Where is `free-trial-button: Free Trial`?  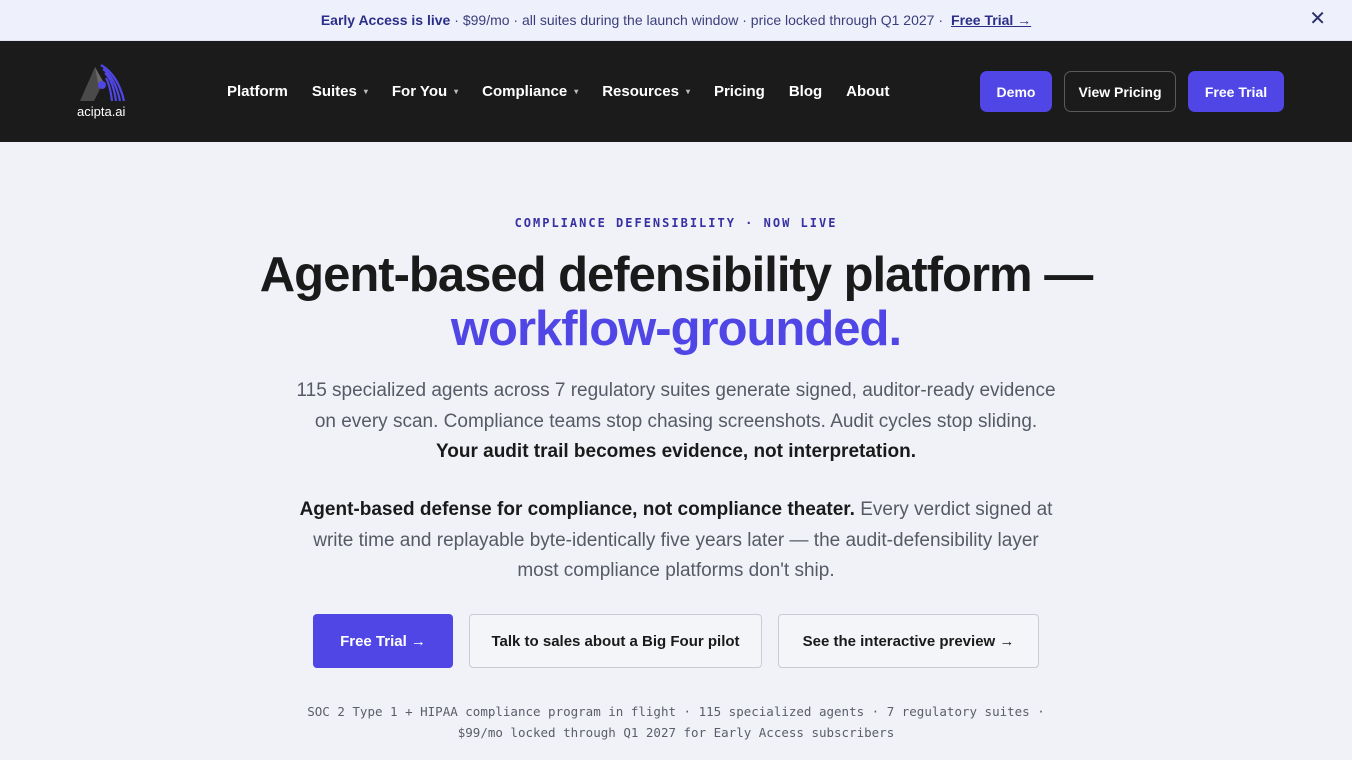
free-trial-button: Free Trial is located at coordinates (1236, 91).